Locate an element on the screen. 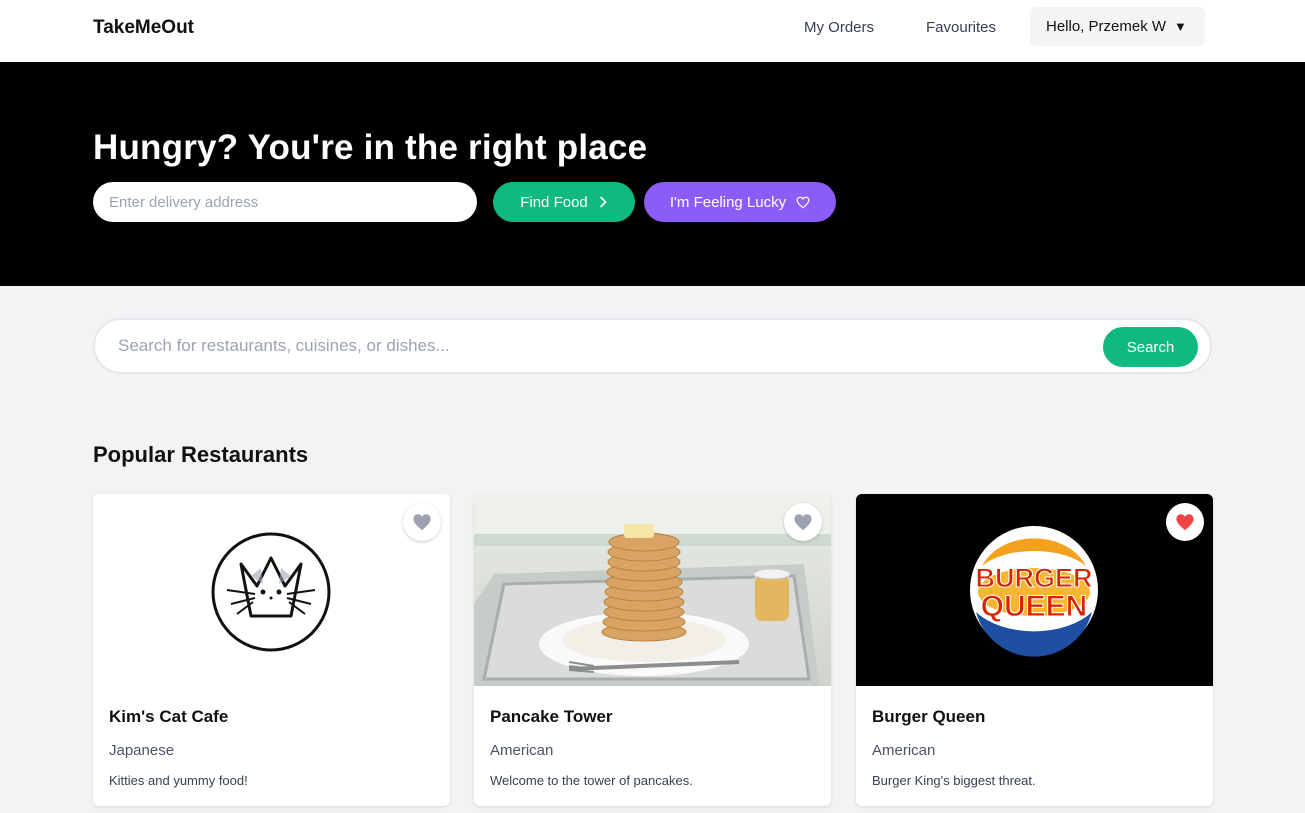 This screenshot has width=1305, height=813. user-menu-button: Hello, Przemek W ▼ is located at coordinates (1117, 26).